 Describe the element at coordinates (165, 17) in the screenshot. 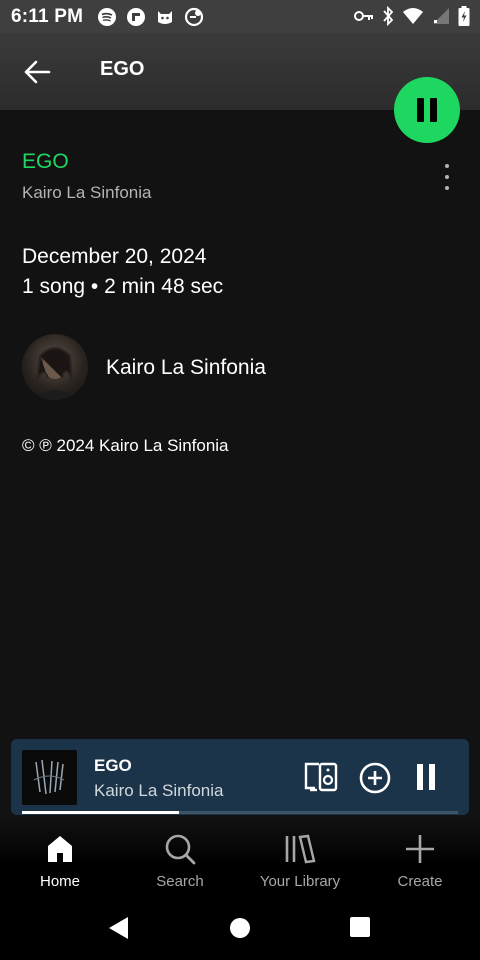

I see `cat-app-icon` at that location.